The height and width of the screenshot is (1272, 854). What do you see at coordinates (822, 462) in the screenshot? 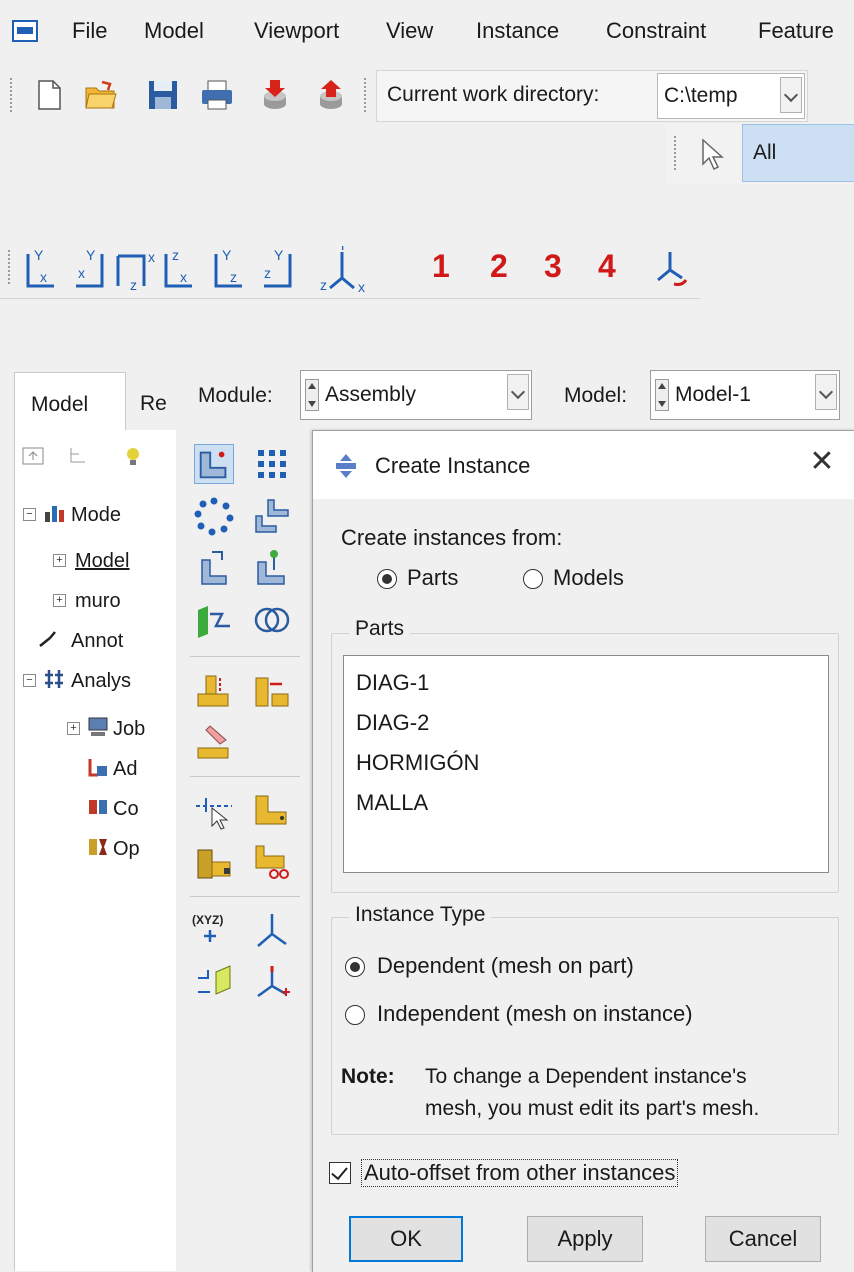
I see `close-icon: ✕` at bounding box center [822, 462].